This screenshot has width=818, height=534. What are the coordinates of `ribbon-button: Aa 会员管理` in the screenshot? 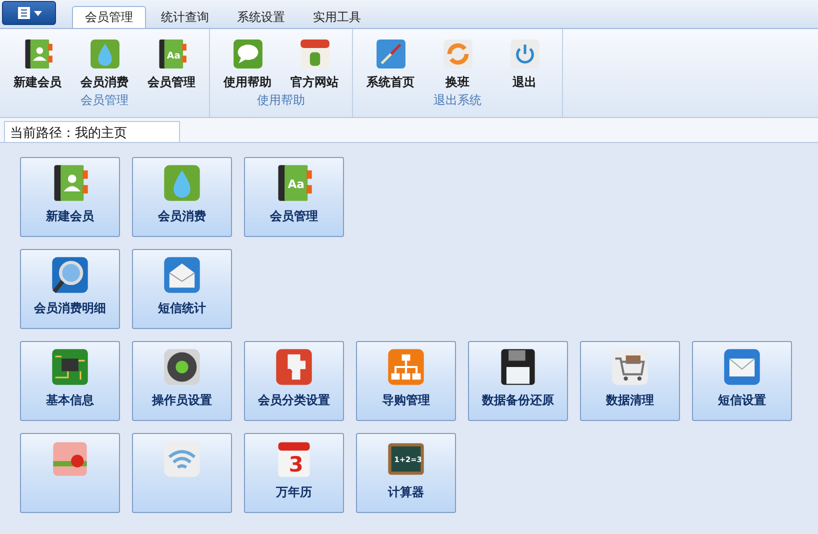 It's located at (171, 64).